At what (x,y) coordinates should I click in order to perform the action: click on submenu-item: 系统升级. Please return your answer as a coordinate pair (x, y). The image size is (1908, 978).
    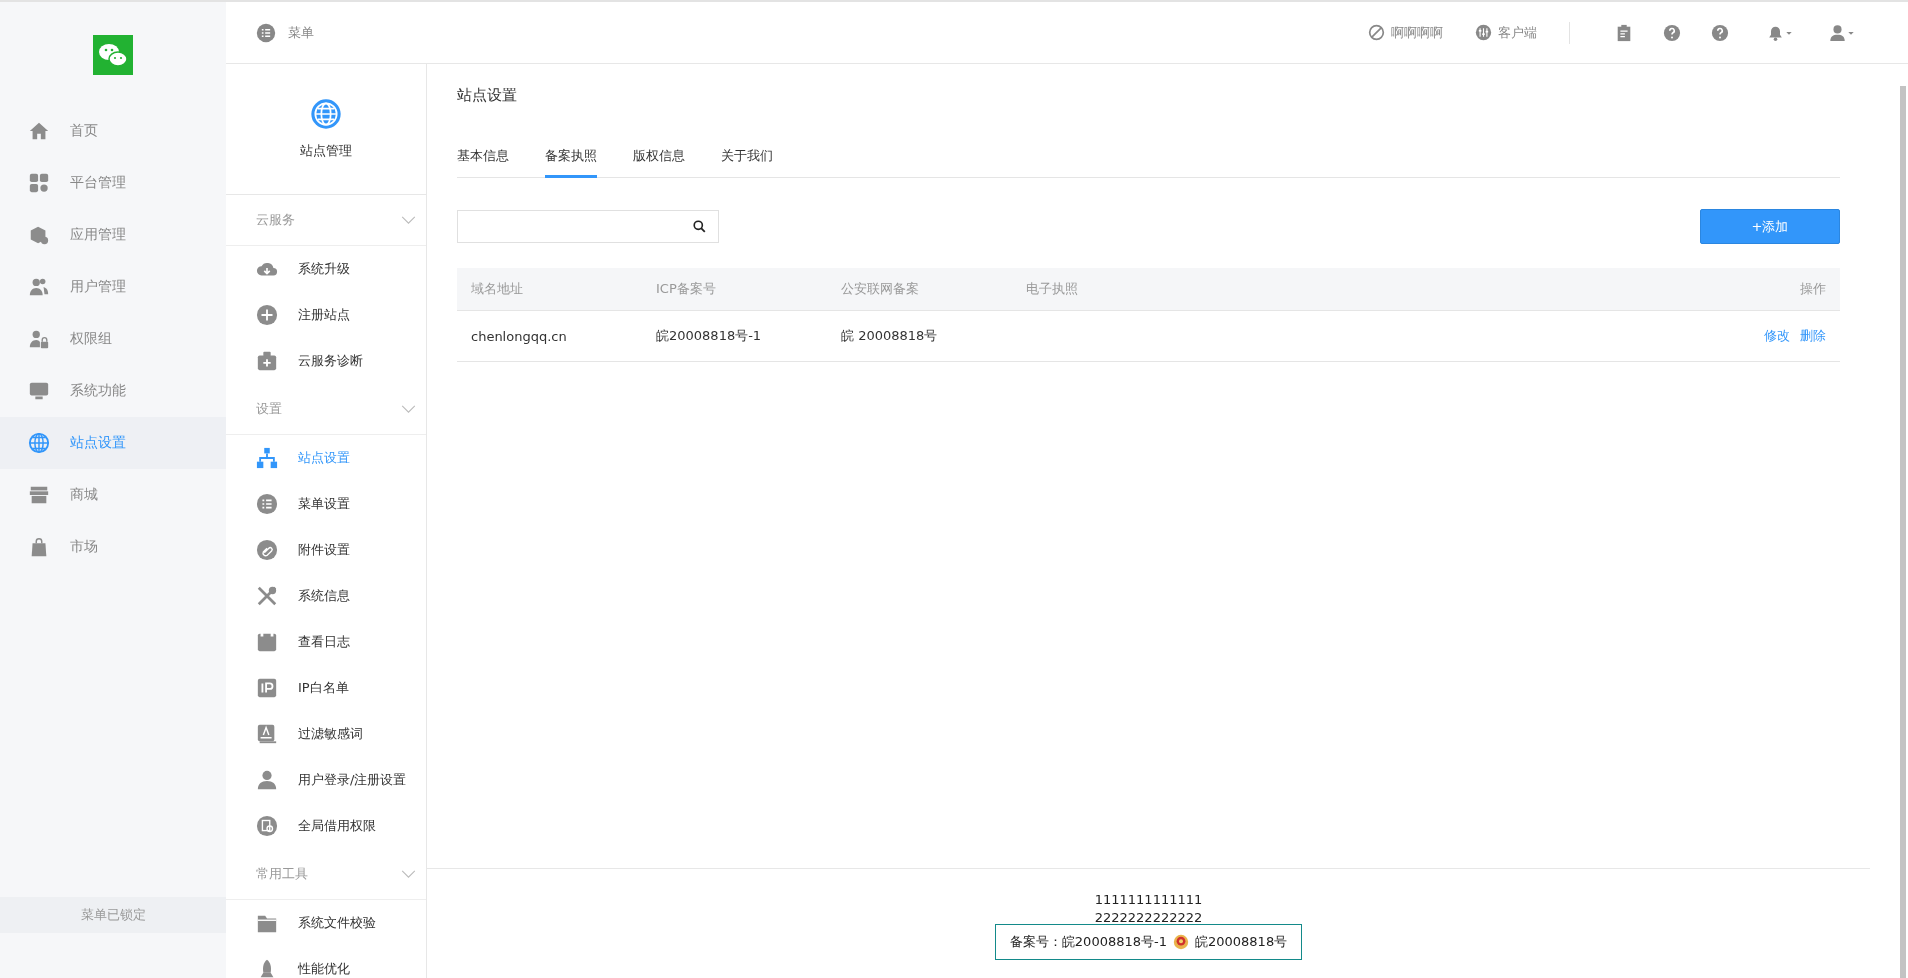
    Looking at the image, I should click on (326, 269).